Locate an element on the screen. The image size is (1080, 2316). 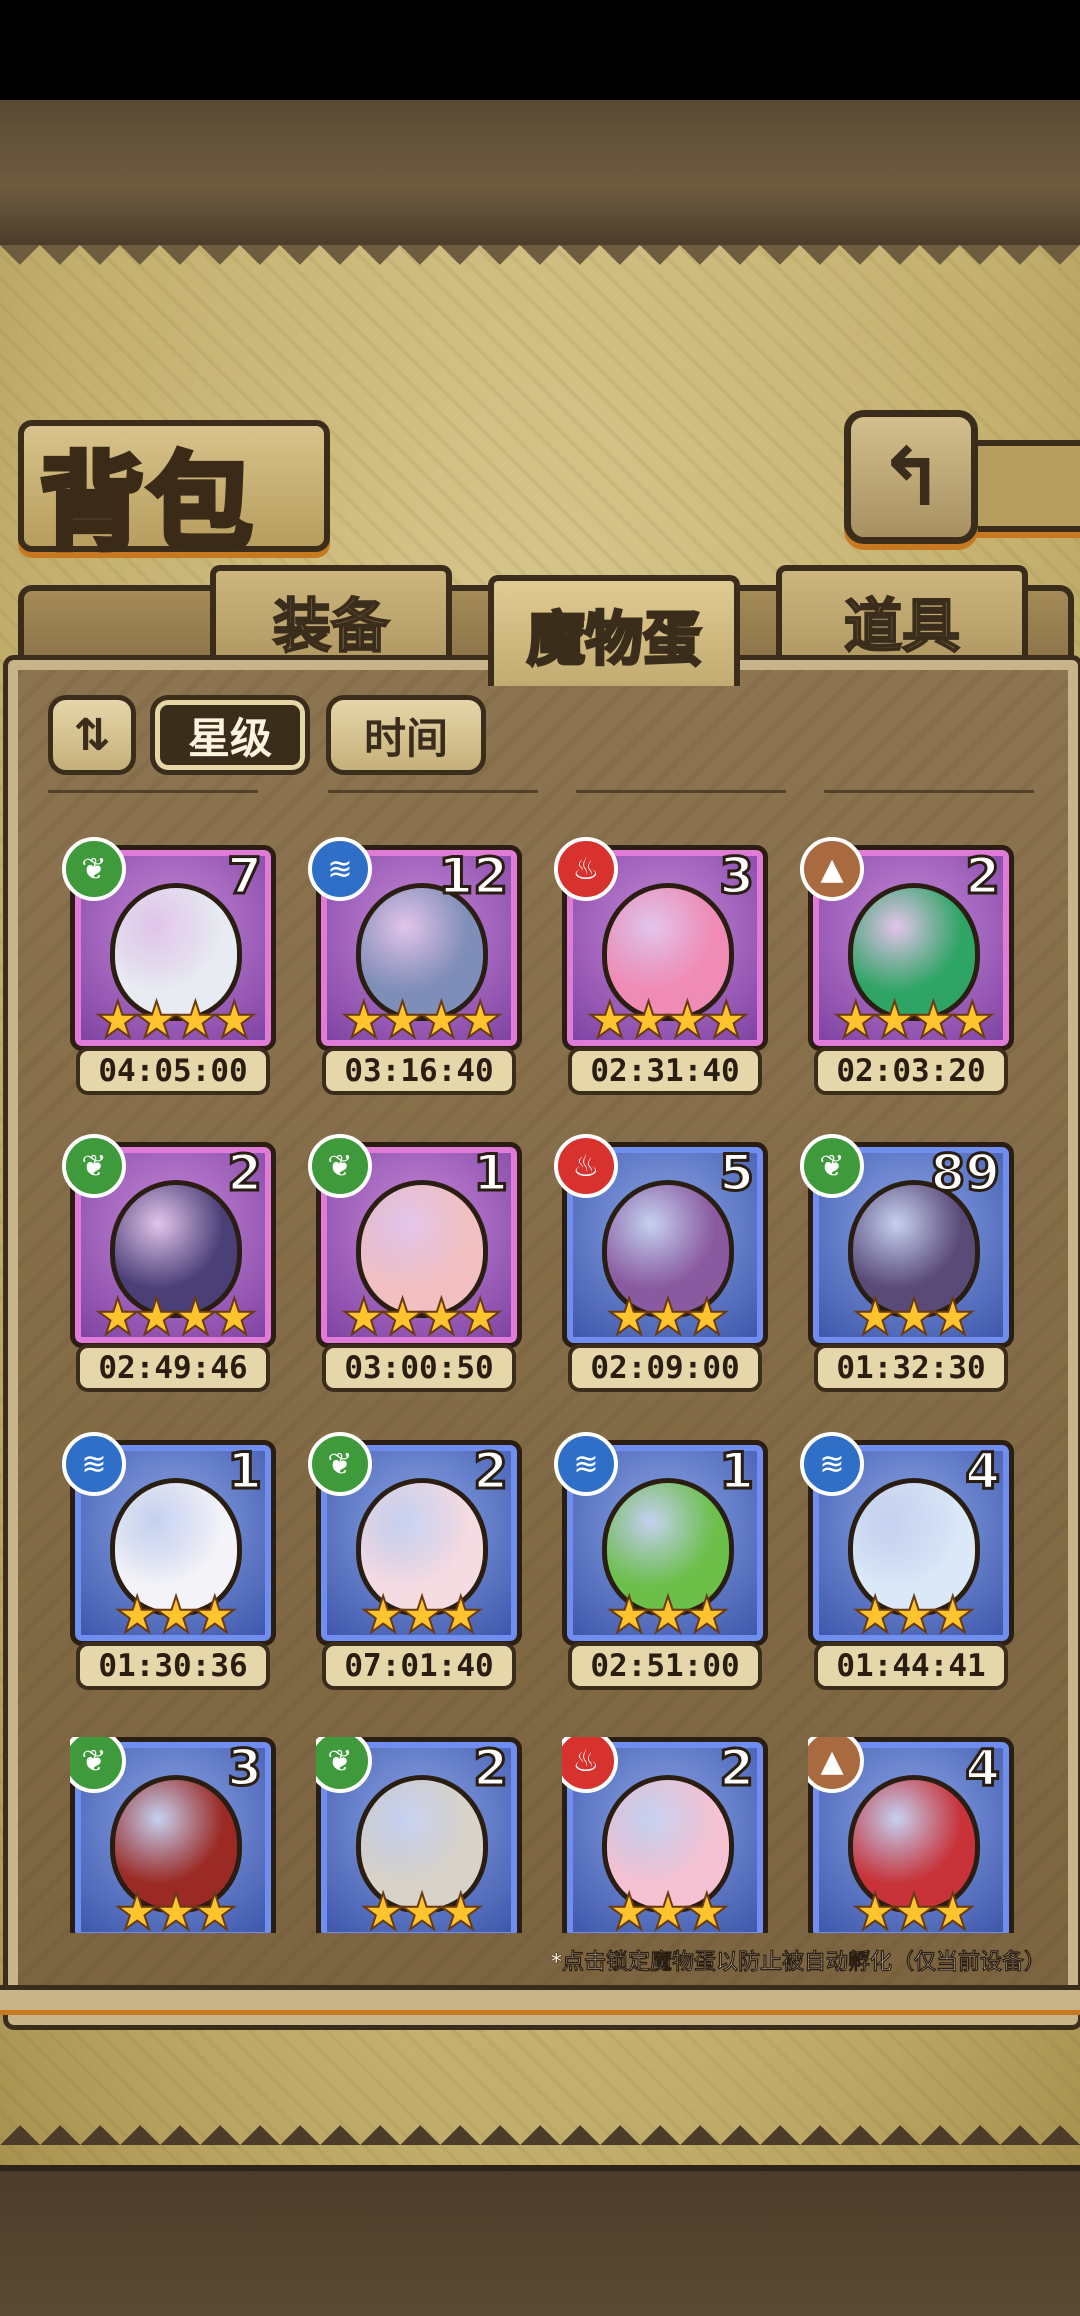
hatch-timer: 01:44:41 is located at coordinates (911, 1666).